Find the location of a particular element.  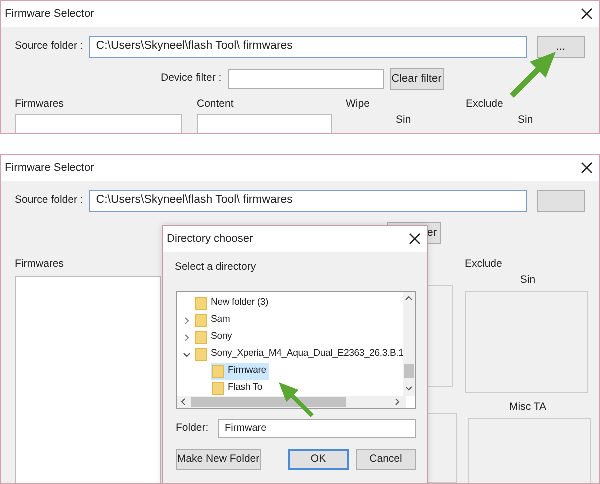

prompt-text: Select a directory is located at coordinates (216, 267).